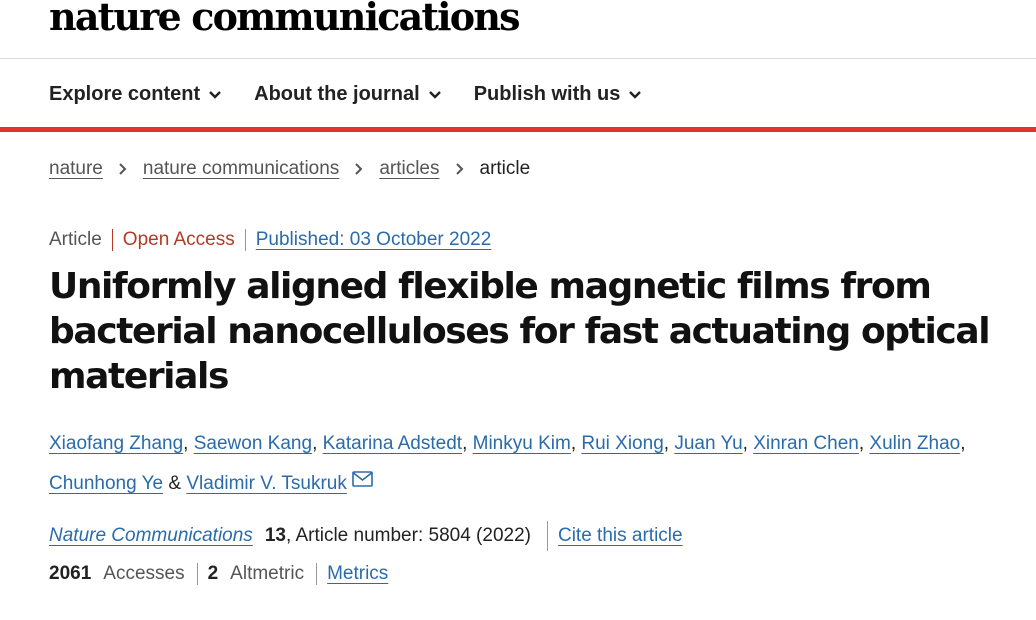 This screenshot has width=1036, height=620. I want to click on breadcrumb-link-nature-communications: nature communications, so click(241, 169).